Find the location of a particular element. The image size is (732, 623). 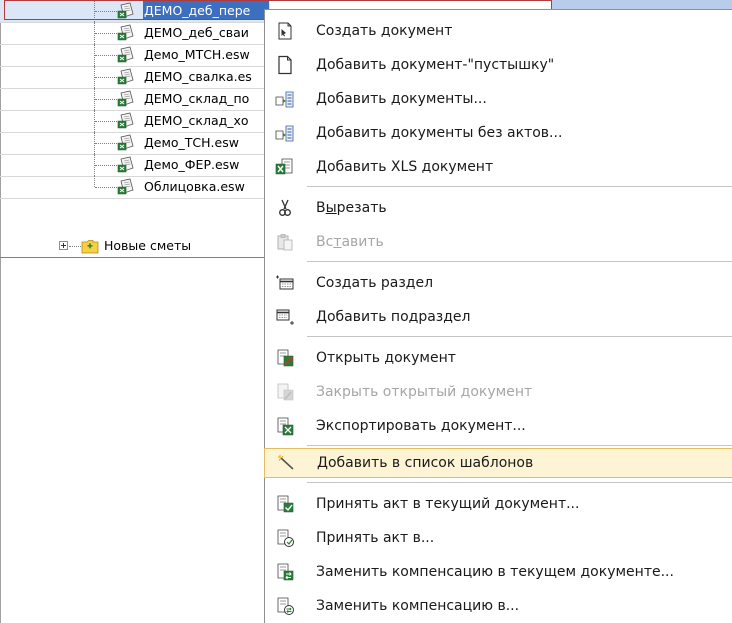

excel-document-icon is located at coordinates (284, 166).